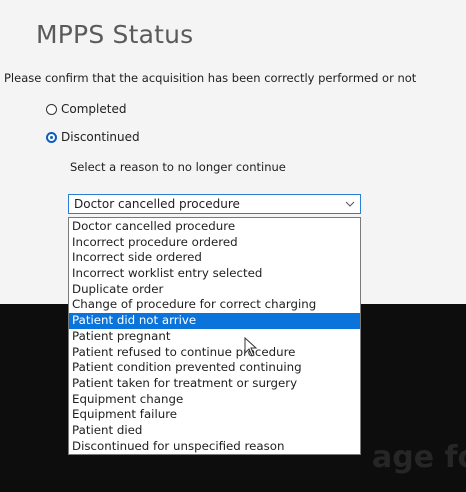 This screenshot has height=492, width=466. What do you see at coordinates (214, 384) in the screenshot?
I see `dropdown-option: Patient taken for treatment or surgery` at bounding box center [214, 384].